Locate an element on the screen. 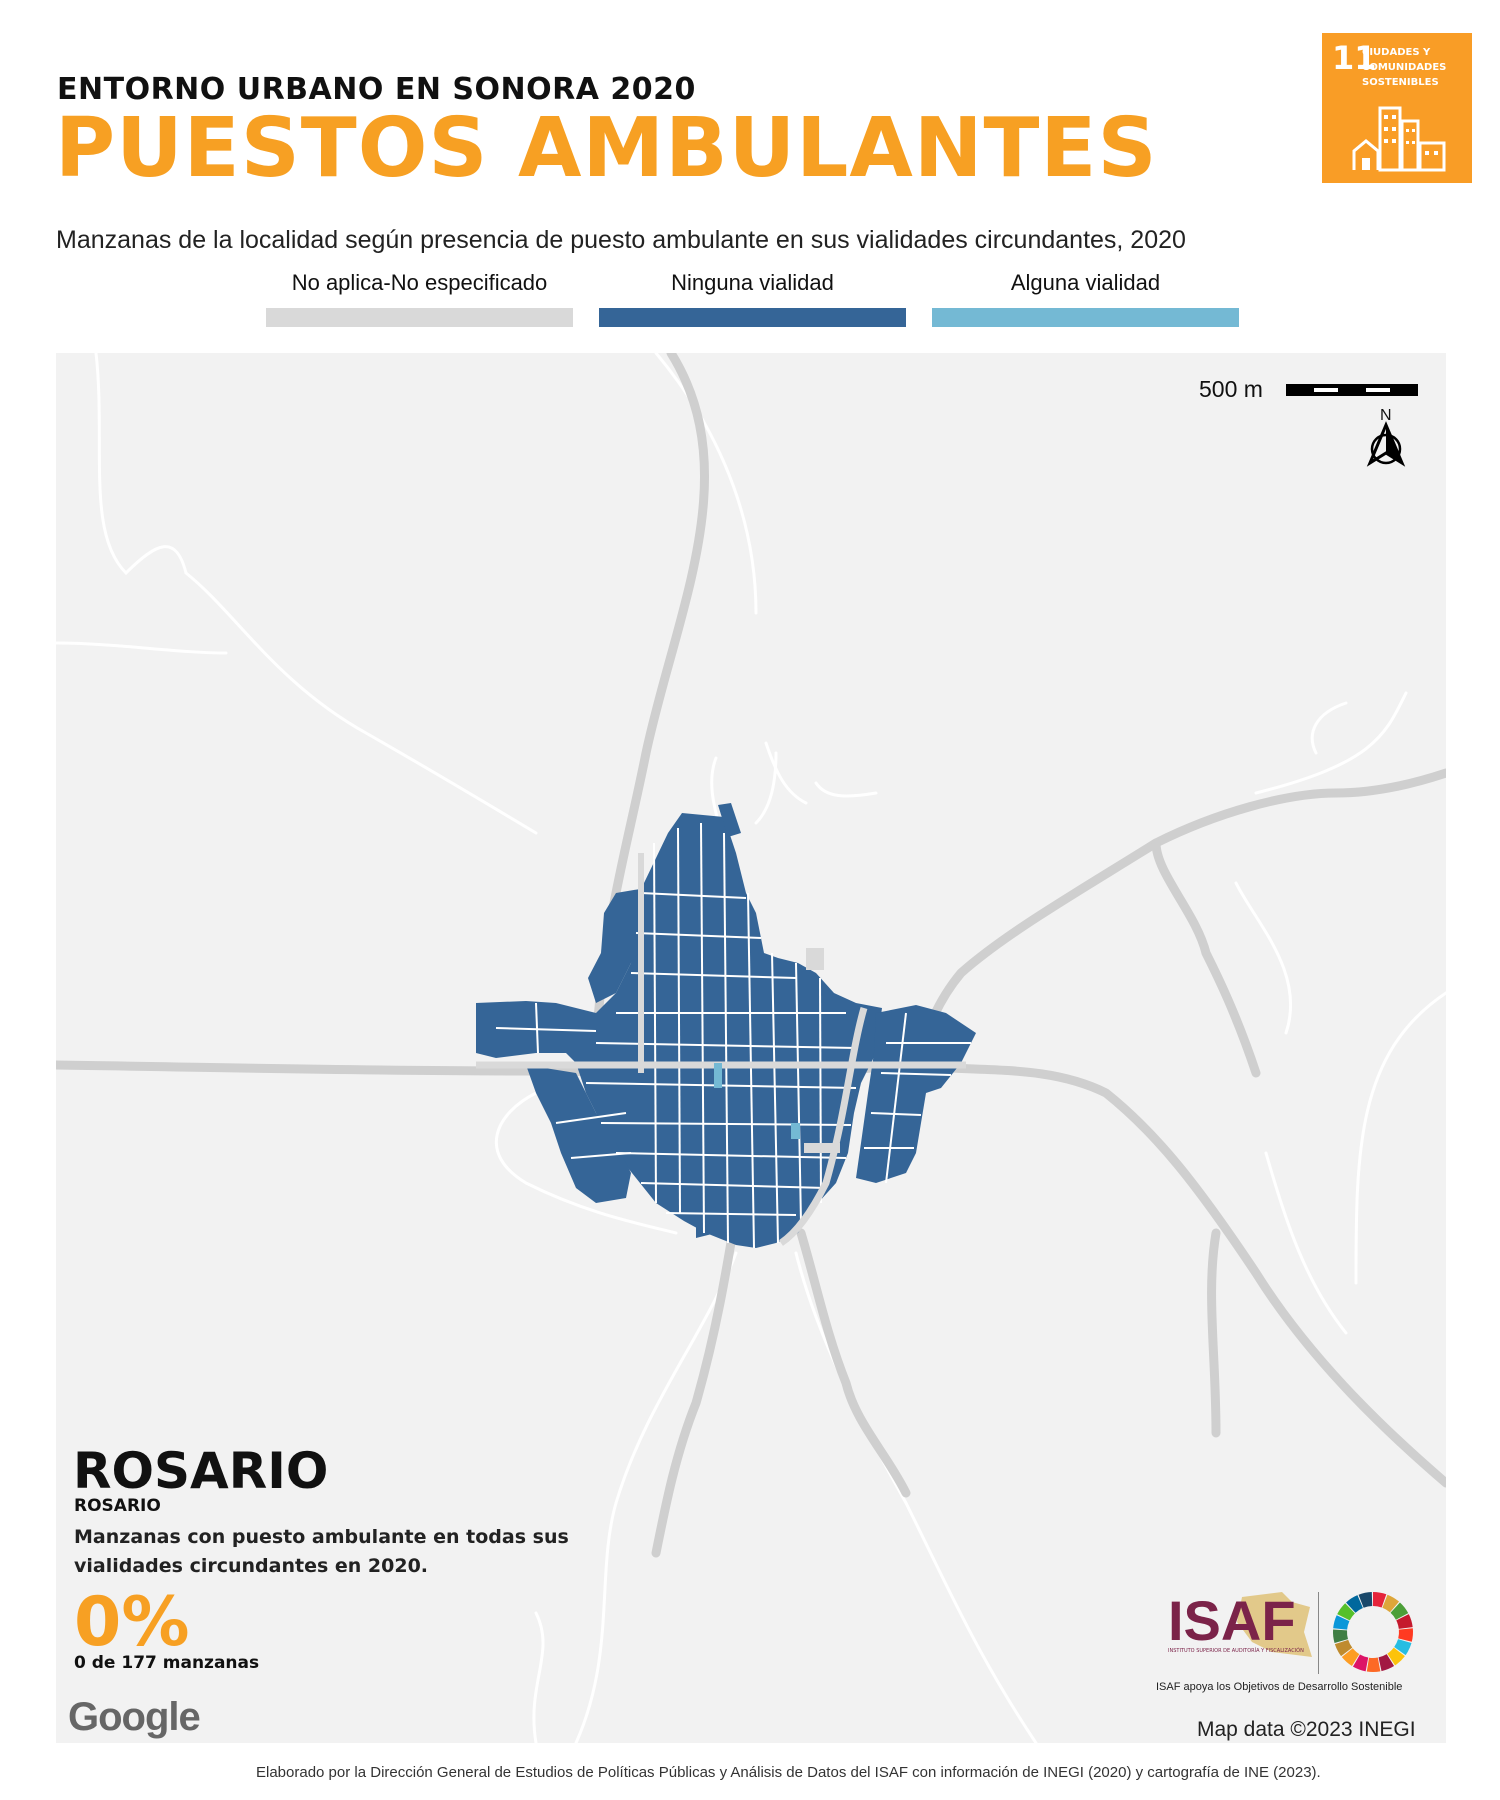  locality-name: ROSARIO is located at coordinates (117, 1506).